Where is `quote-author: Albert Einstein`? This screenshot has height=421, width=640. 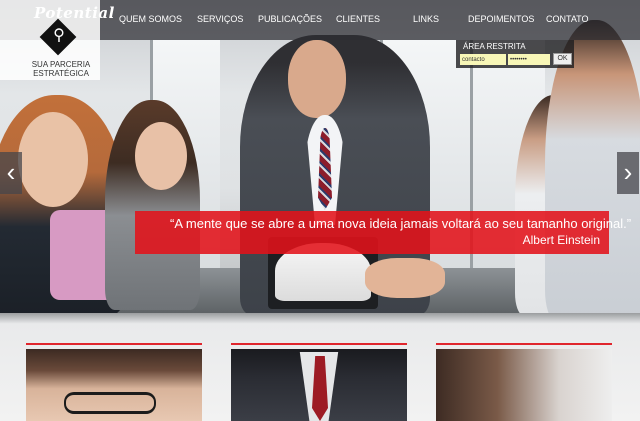 quote-author: Albert Einstein is located at coordinates (561, 240).